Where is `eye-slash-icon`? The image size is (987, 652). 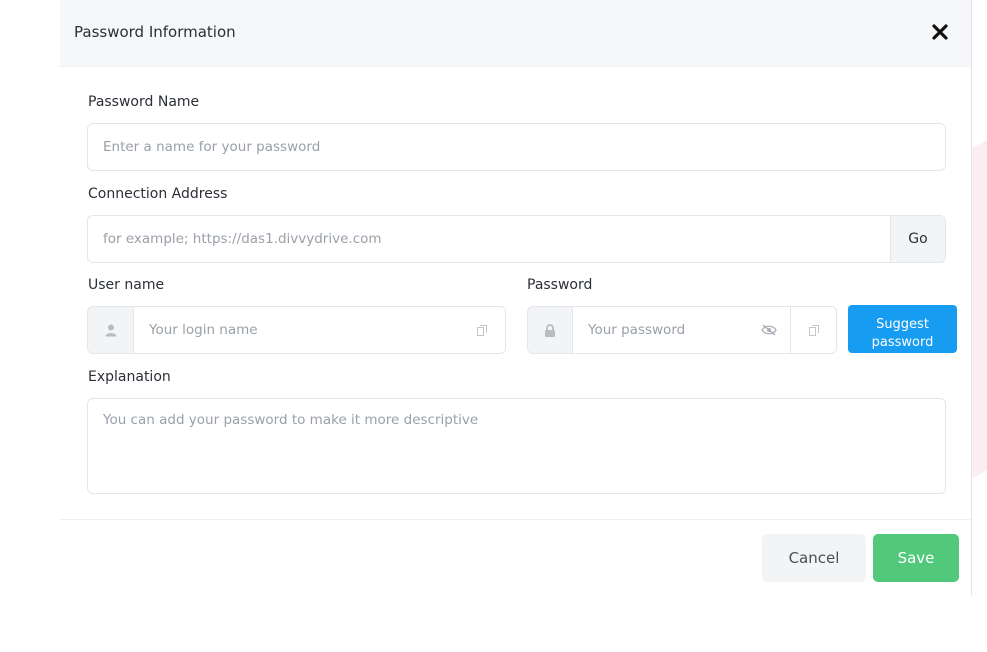 eye-slash-icon is located at coordinates (769, 330).